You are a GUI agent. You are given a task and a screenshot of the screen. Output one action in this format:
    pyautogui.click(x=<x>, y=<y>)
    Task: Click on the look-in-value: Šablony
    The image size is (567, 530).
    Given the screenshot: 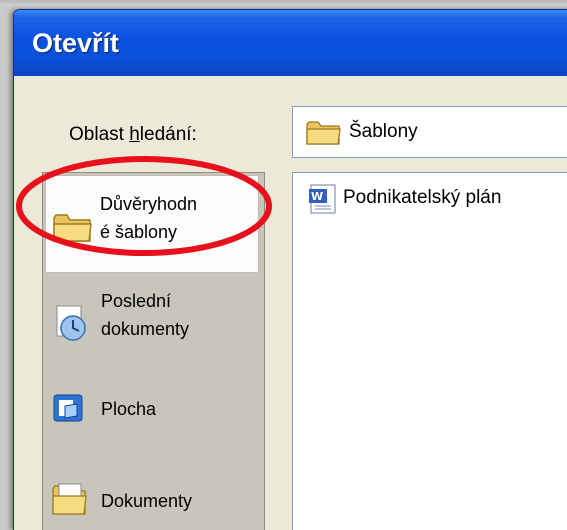 What is the action you would take?
    pyautogui.click(x=383, y=131)
    